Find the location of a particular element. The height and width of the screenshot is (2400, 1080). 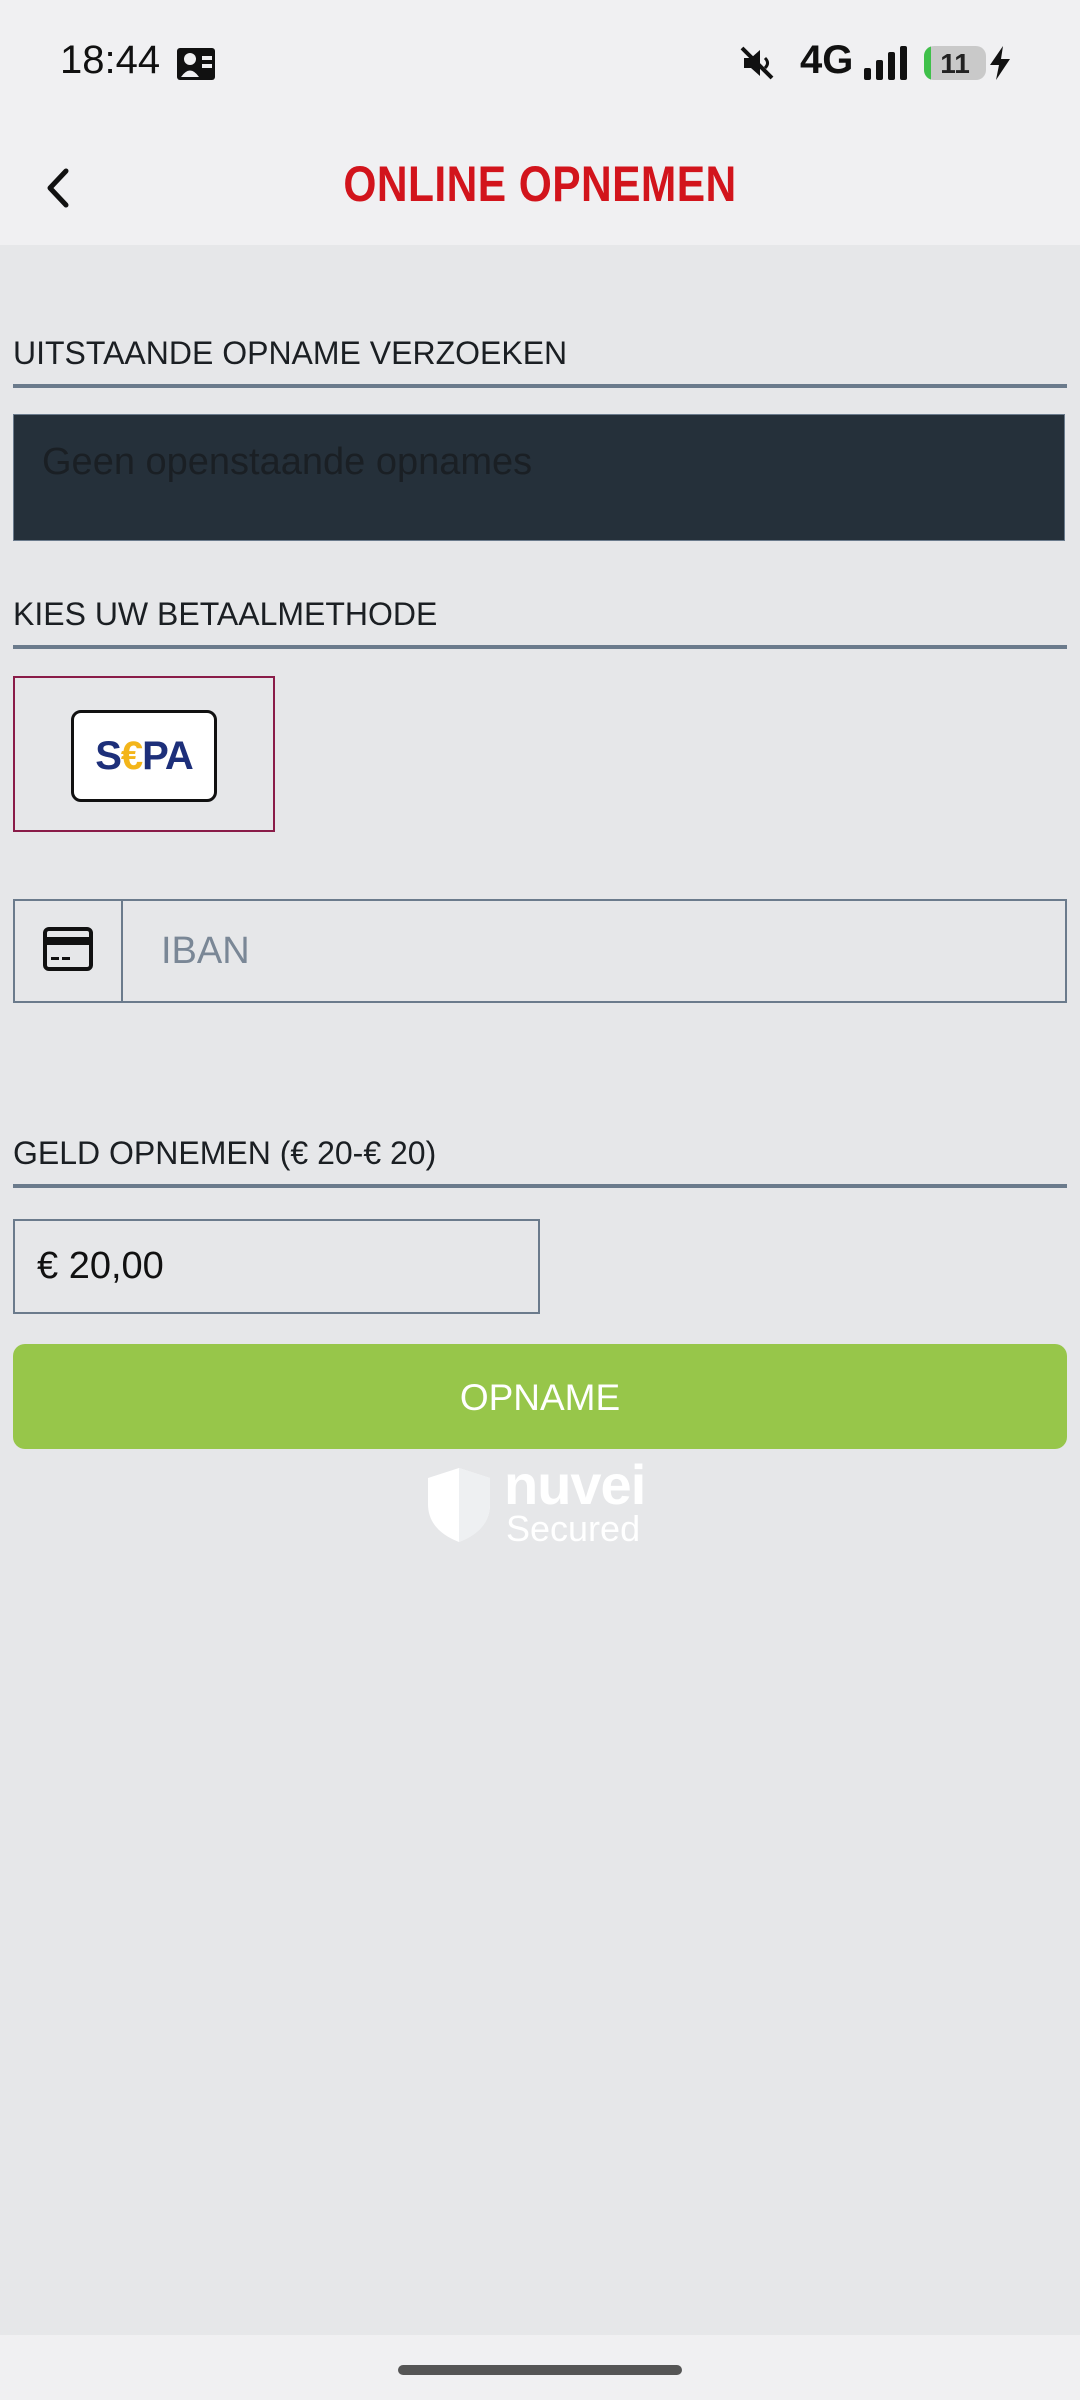

iban-icon-box is located at coordinates (69, 951).